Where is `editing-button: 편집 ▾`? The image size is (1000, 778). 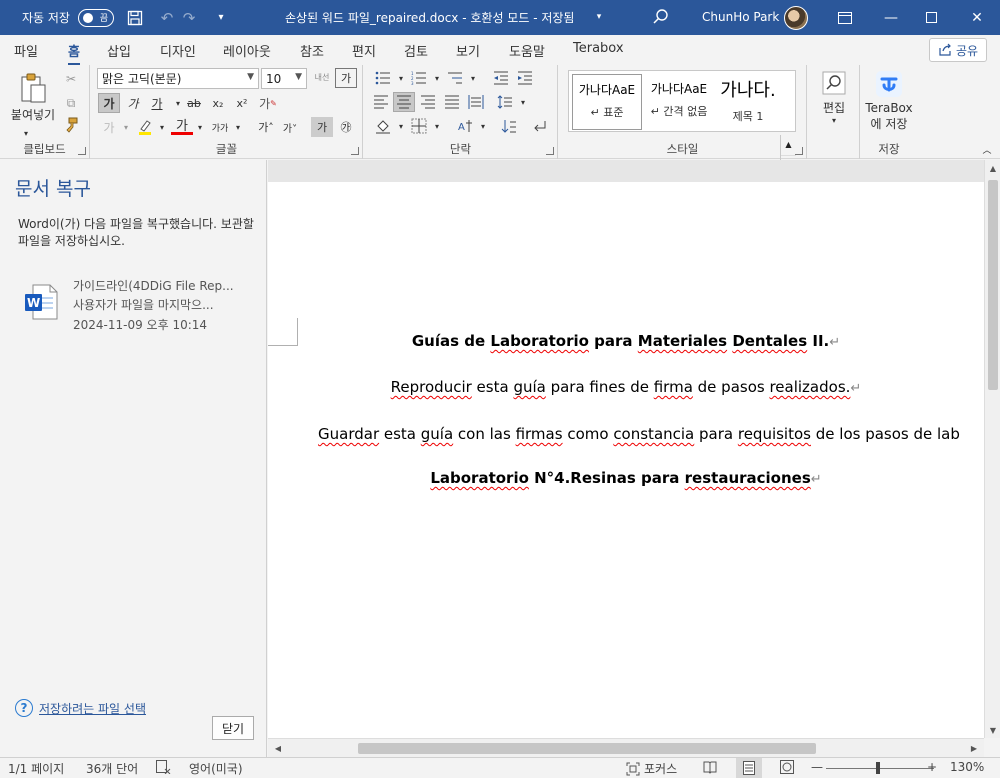
editing-button: 편집 ▾ is located at coordinates (834, 98).